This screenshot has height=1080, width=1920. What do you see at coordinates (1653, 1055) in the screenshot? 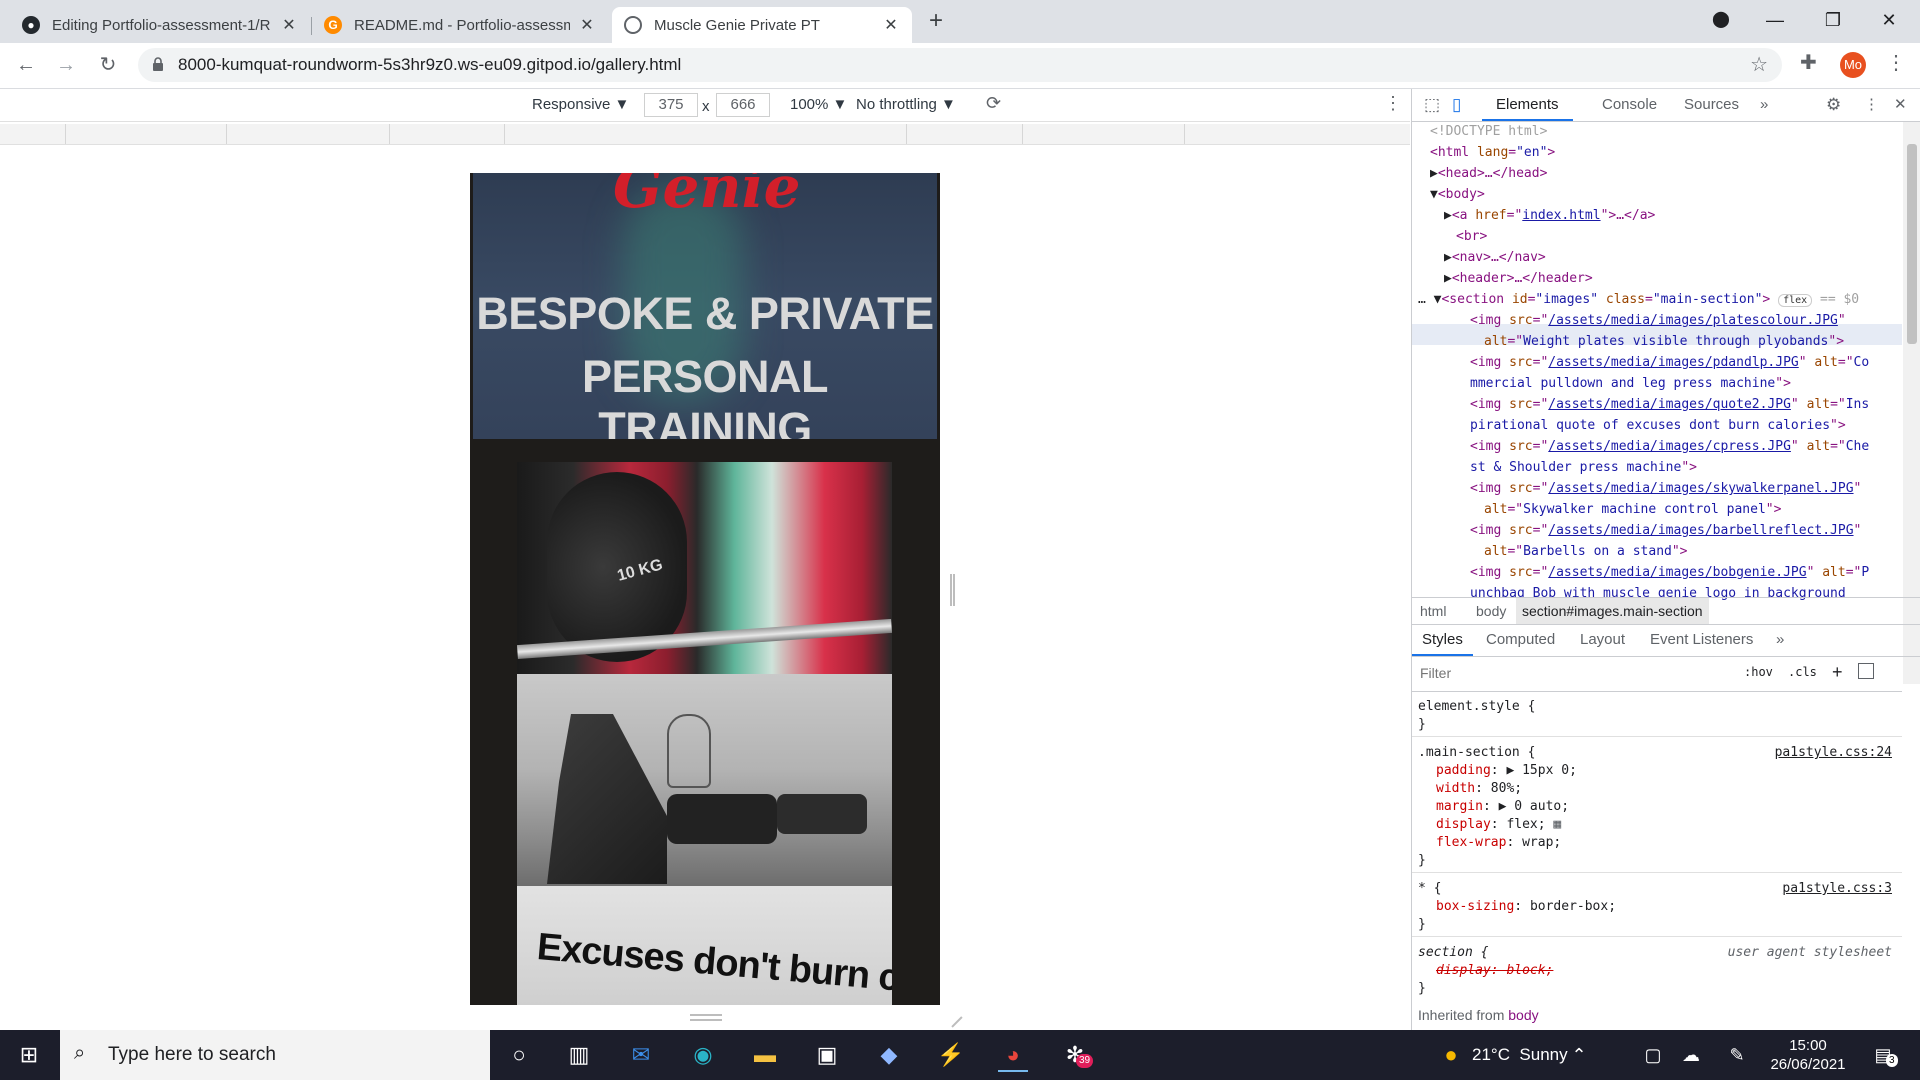
I see `meet-now-icon: ▢` at bounding box center [1653, 1055].